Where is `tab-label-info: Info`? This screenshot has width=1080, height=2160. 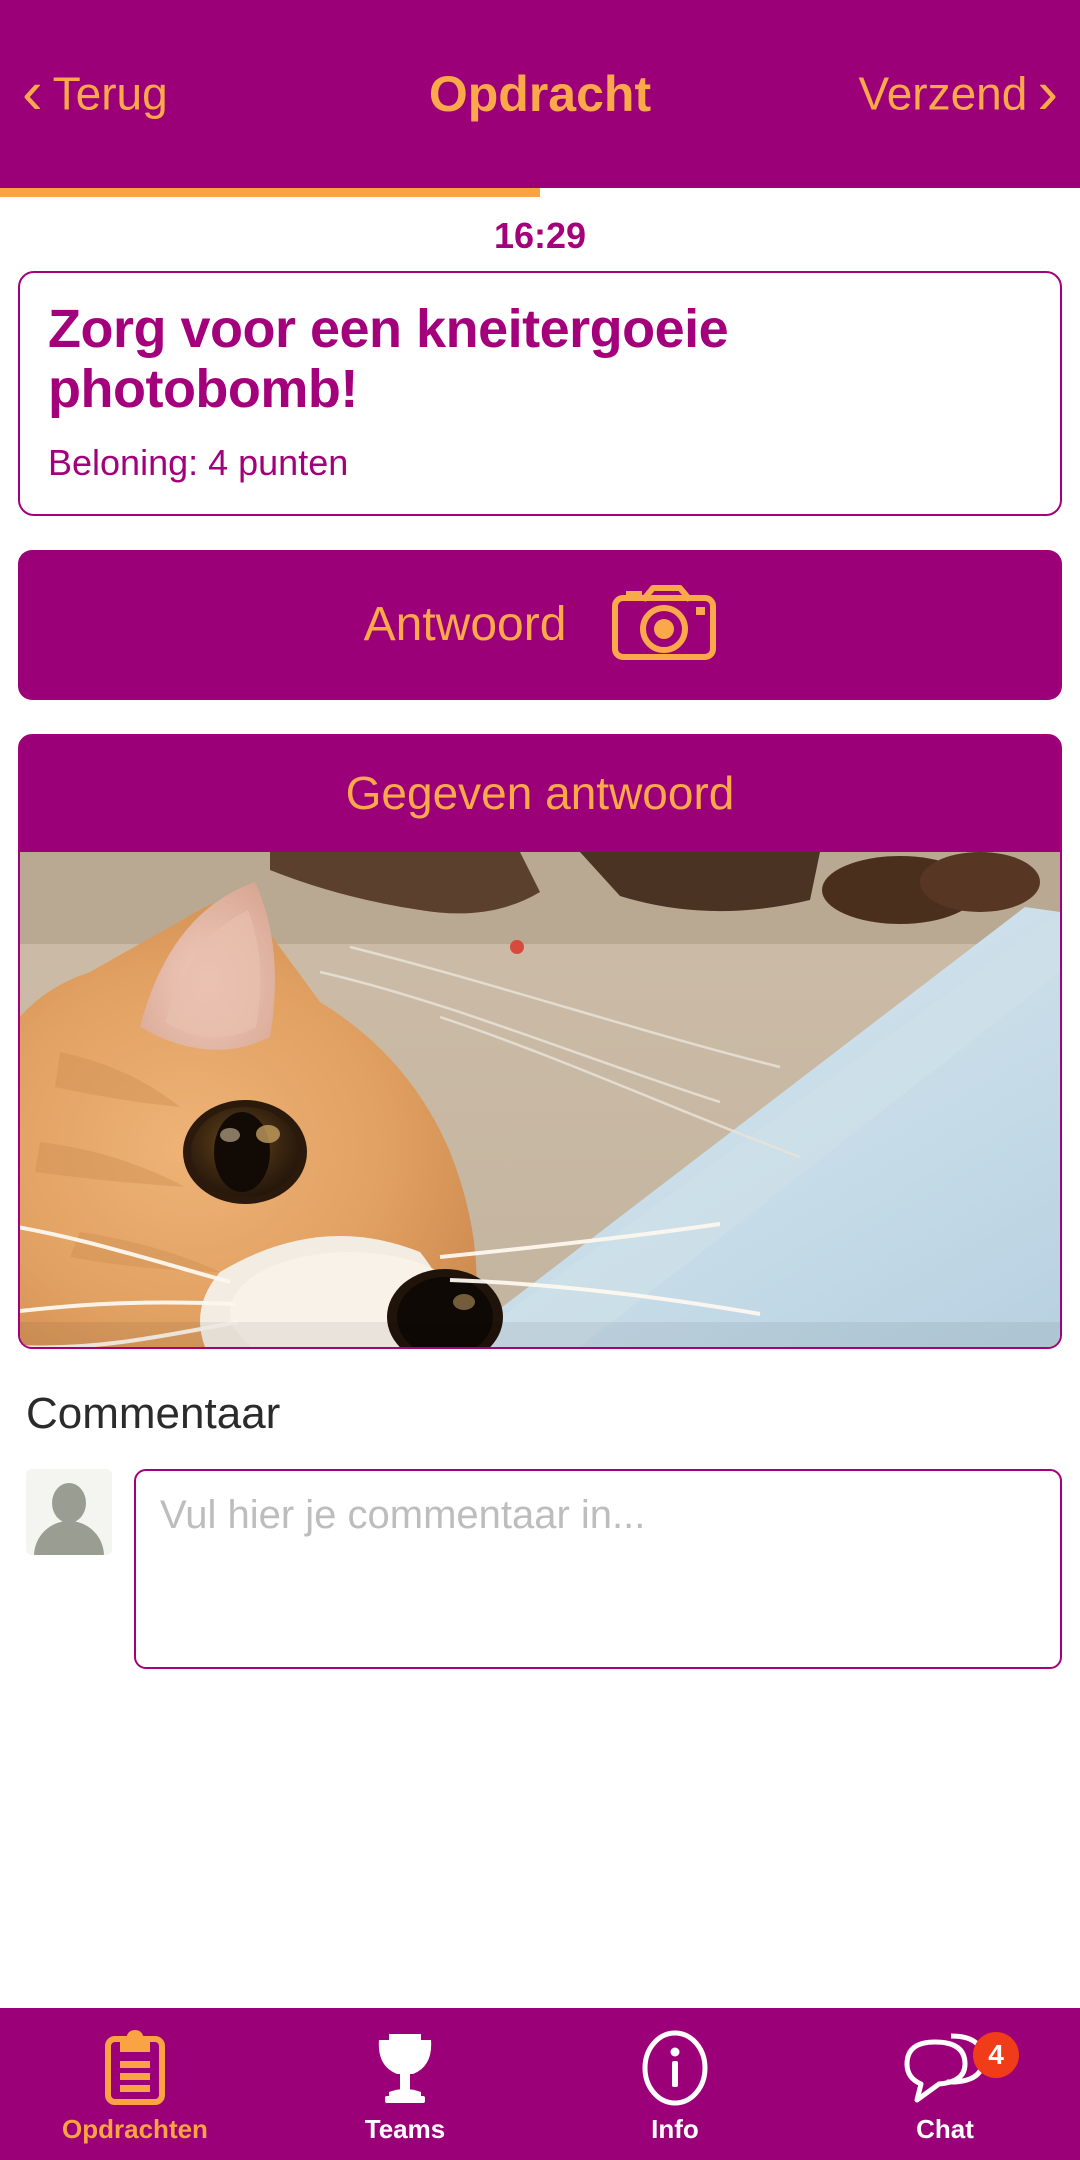 tab-label-info: Info is located at coordinates (675, 2128).